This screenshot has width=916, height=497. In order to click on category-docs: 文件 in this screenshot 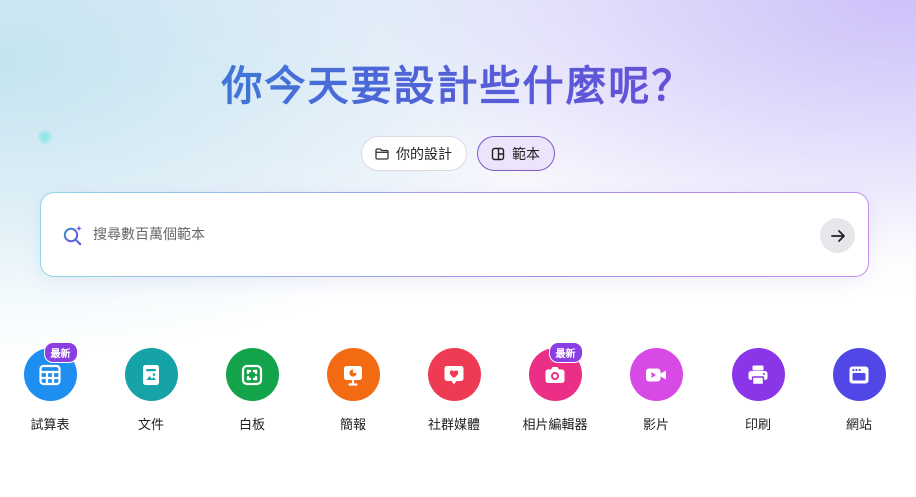, I will do `click(151, 390)`.